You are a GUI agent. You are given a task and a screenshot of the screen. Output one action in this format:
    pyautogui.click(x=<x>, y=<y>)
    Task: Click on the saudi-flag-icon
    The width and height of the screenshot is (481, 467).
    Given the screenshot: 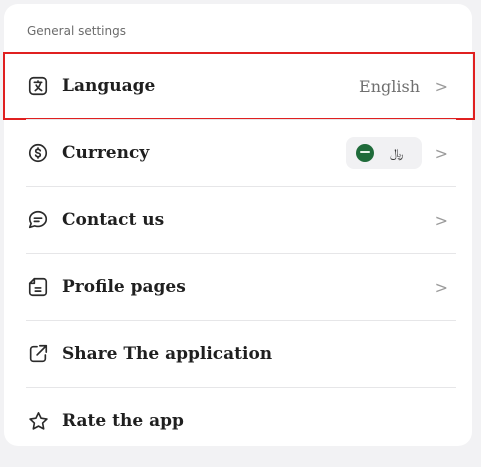 What is the action you would take?
    pyautogui.click(x=365, y=153)
    